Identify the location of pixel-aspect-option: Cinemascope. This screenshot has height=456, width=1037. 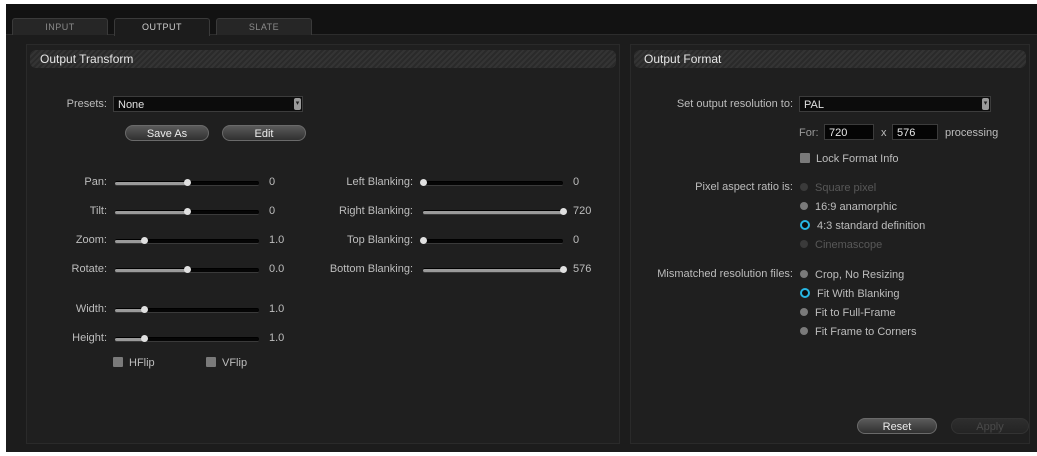
(841, 245).